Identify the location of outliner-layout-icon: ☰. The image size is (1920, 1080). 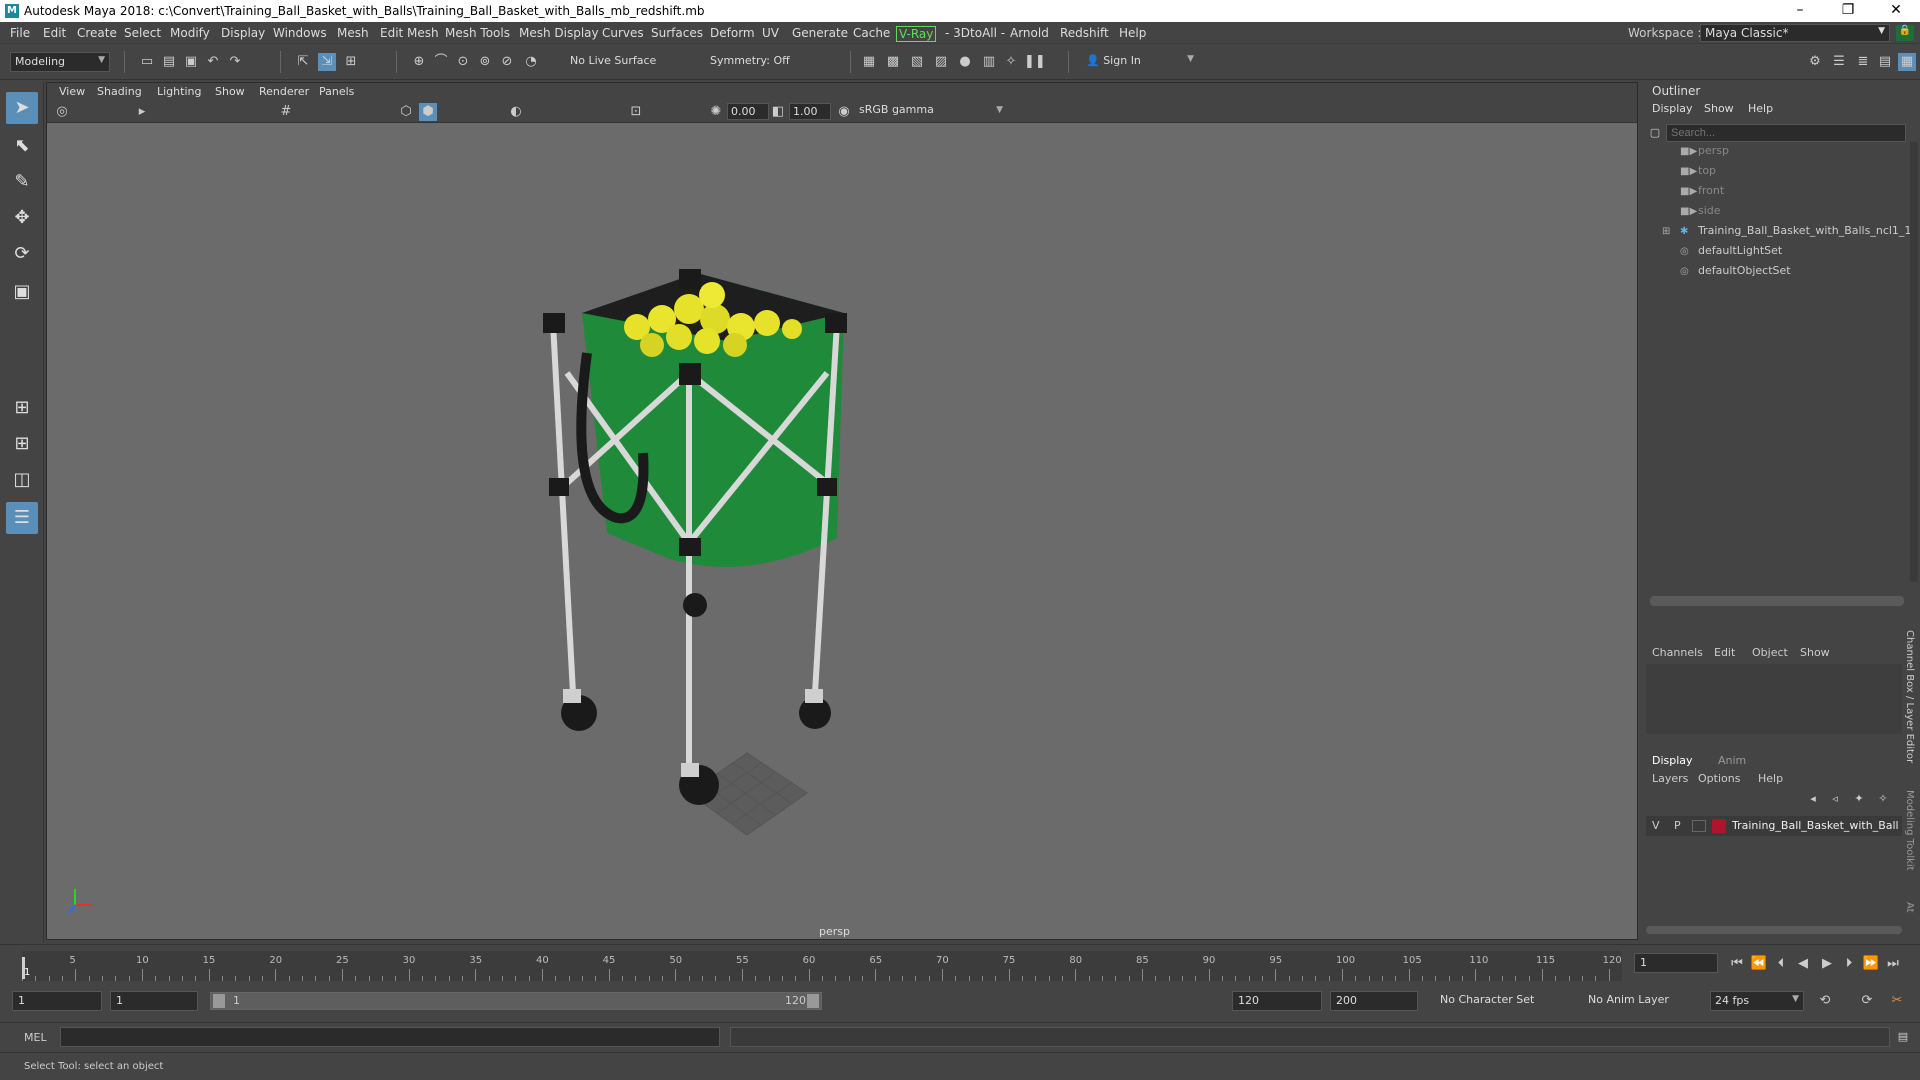
(22, 518).